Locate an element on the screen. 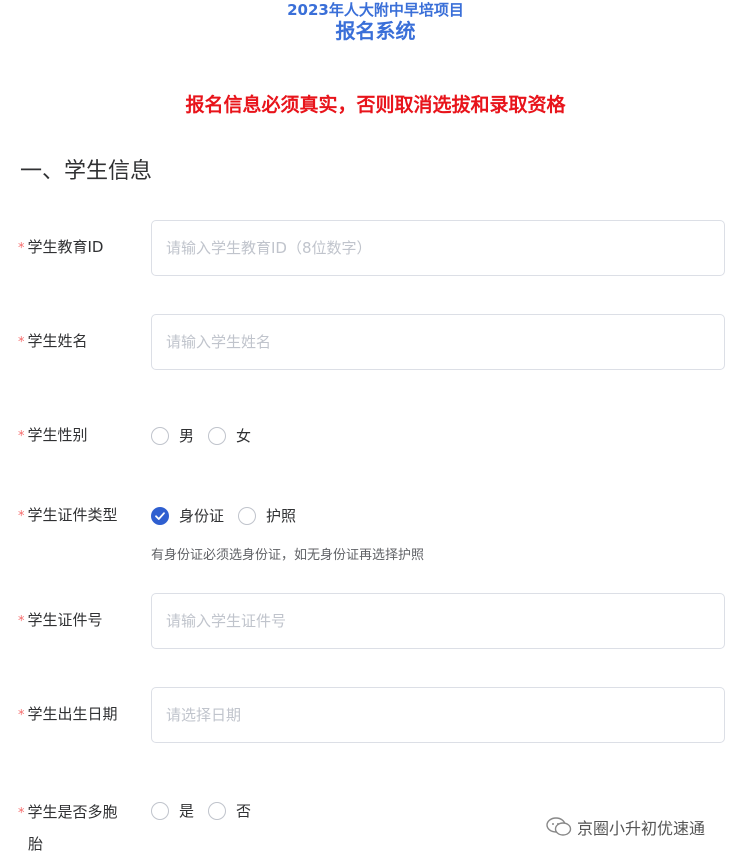 Image resolution: width=751 pixels, height=859 pixels. gender-radio-female: 女 is located at coordinates (229, 436).